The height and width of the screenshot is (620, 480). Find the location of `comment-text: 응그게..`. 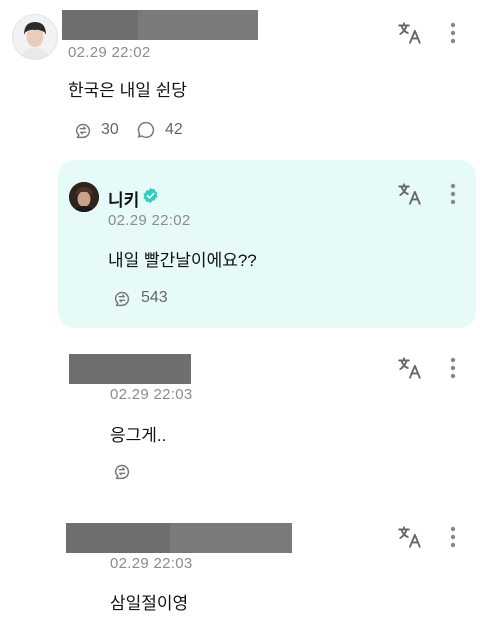

comment-text: 응그게.. is located at coordinates (138, 435).